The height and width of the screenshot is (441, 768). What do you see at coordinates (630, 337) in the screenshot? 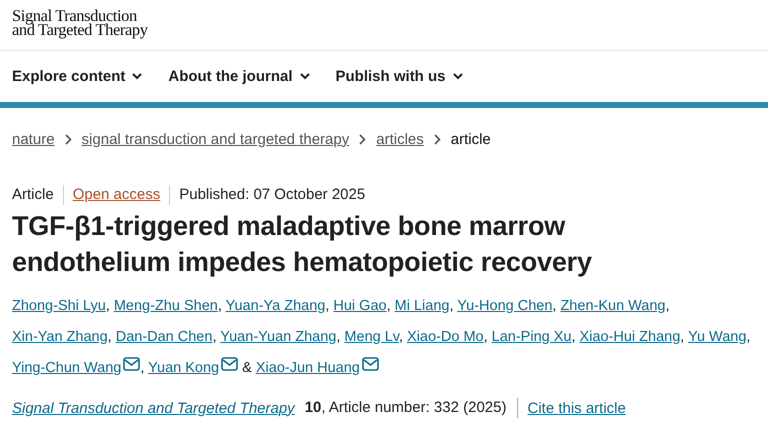
I see `author-link: Xiao-Hui Zhang` at bounding box center [630, 337].